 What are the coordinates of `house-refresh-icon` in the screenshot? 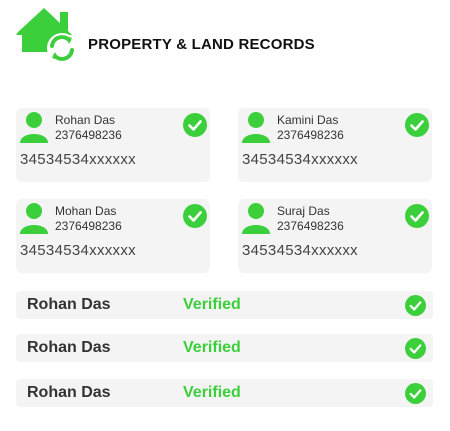 It's located at (46, 35).